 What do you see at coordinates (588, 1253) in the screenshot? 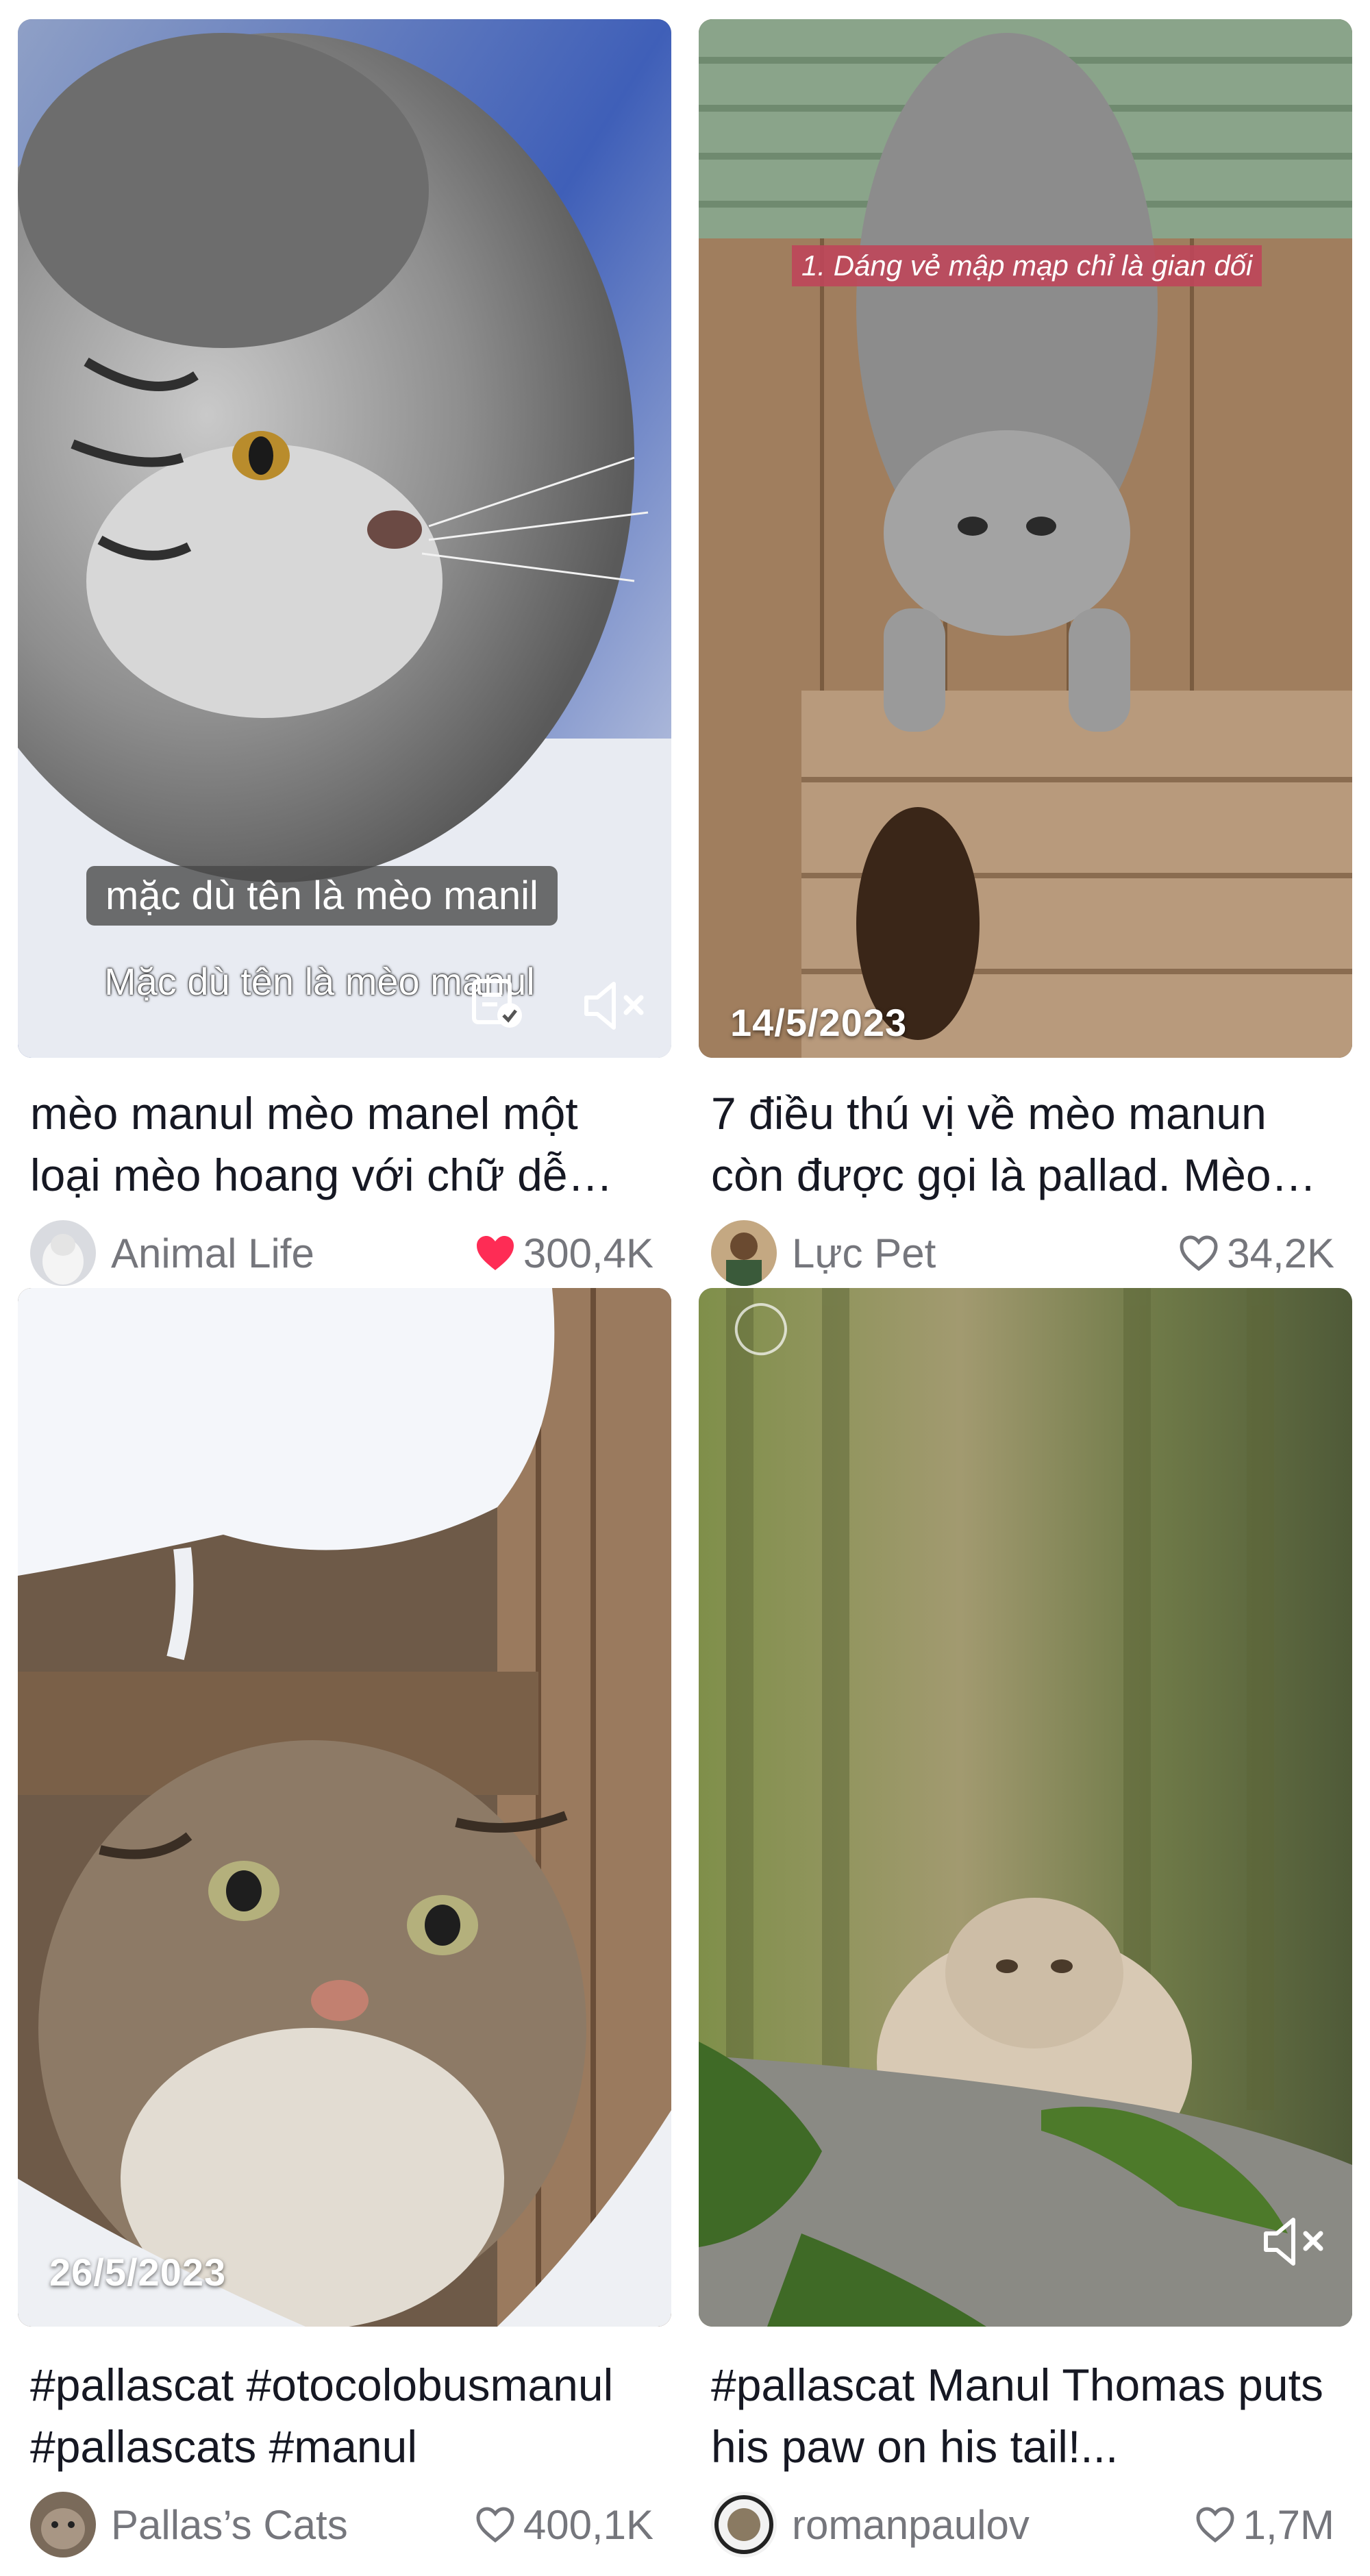
I see `like-count-label: 300,4K` at bounding box center [588, 1253].